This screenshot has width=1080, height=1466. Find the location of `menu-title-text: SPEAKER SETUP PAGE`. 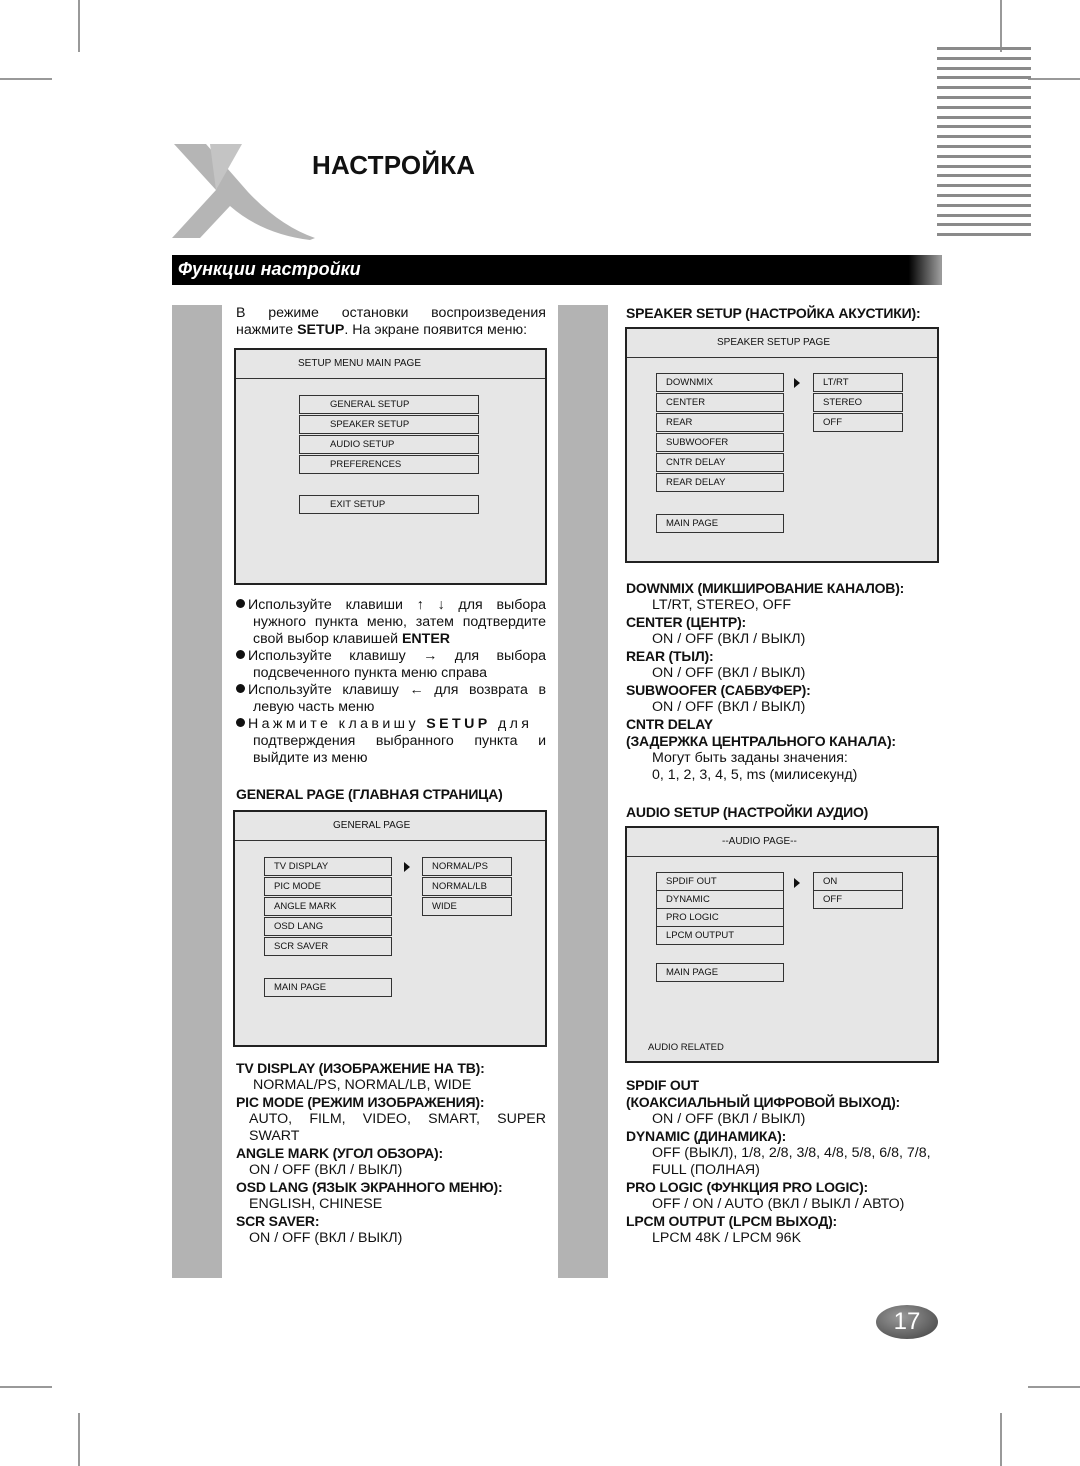

menu-title-text: SPEAKER SETUP PAGE is located at coordinates (774, 342).